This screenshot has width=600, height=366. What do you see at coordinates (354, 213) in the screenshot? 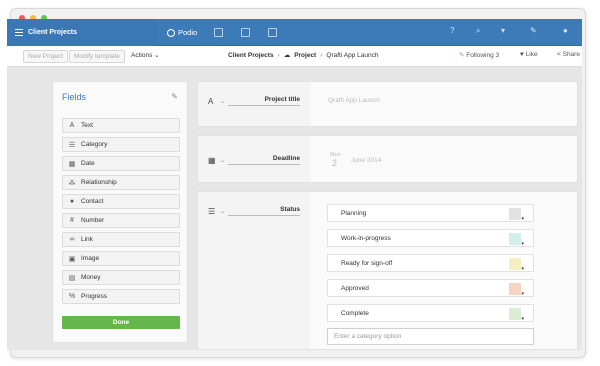
I see `category-option-label: Planning` at bounding box center [354, 213].